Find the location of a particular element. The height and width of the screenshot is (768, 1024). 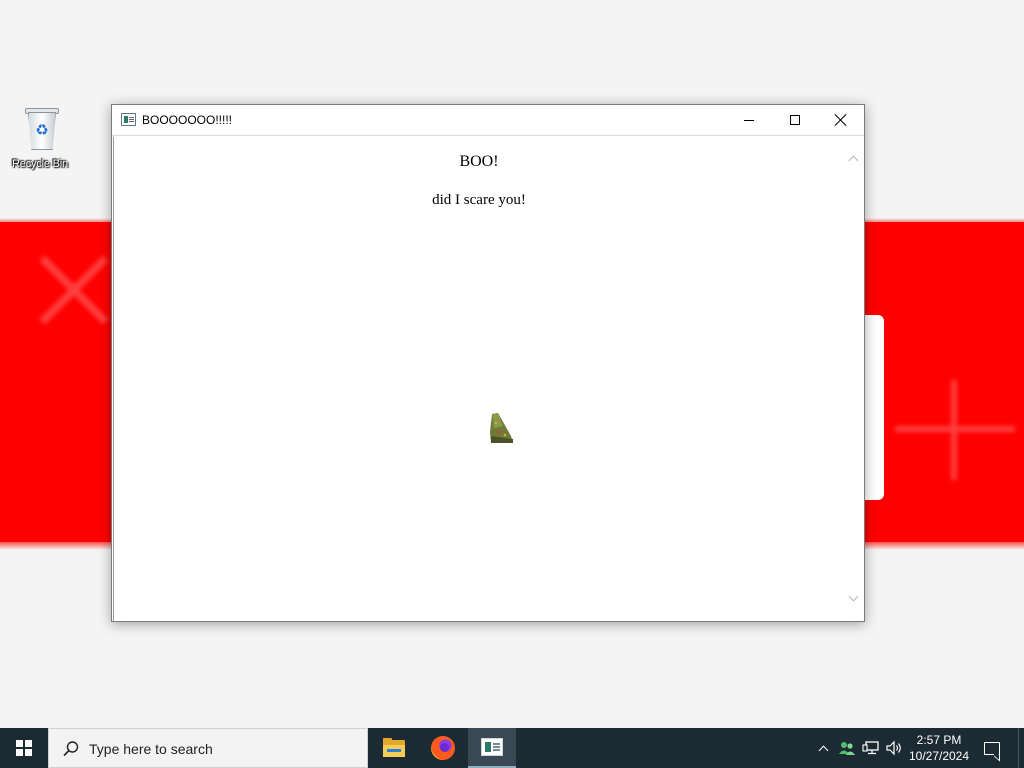

window-titlebar: BOOOOOOO!!!!! is located at coordinates (488, 120).